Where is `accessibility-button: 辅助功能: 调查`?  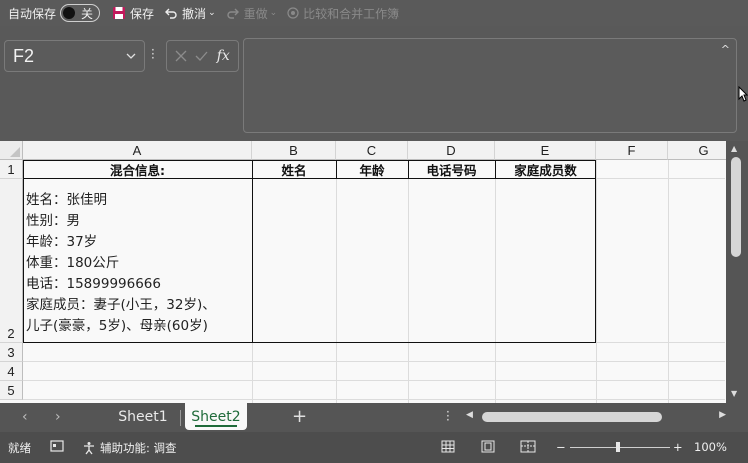
accessibility-button: 辅助功能: 调查 is located at coordinates (129, 448).